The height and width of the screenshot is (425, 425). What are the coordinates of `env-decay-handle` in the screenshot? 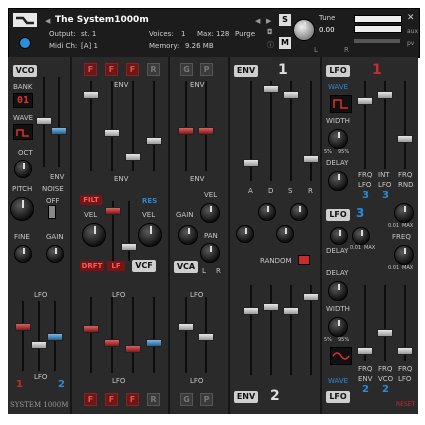 It's located at (271, 89).